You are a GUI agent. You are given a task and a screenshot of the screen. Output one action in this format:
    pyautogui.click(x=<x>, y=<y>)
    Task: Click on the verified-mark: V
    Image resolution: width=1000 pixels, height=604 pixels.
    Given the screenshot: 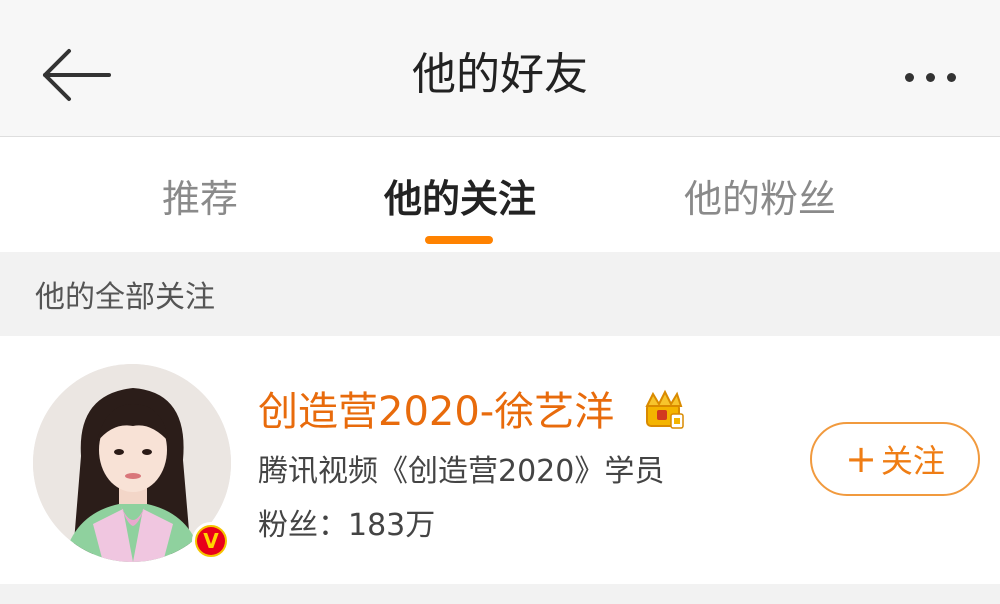 What is the action you would take?
    pyautogui.click(x=211, y=541)
    